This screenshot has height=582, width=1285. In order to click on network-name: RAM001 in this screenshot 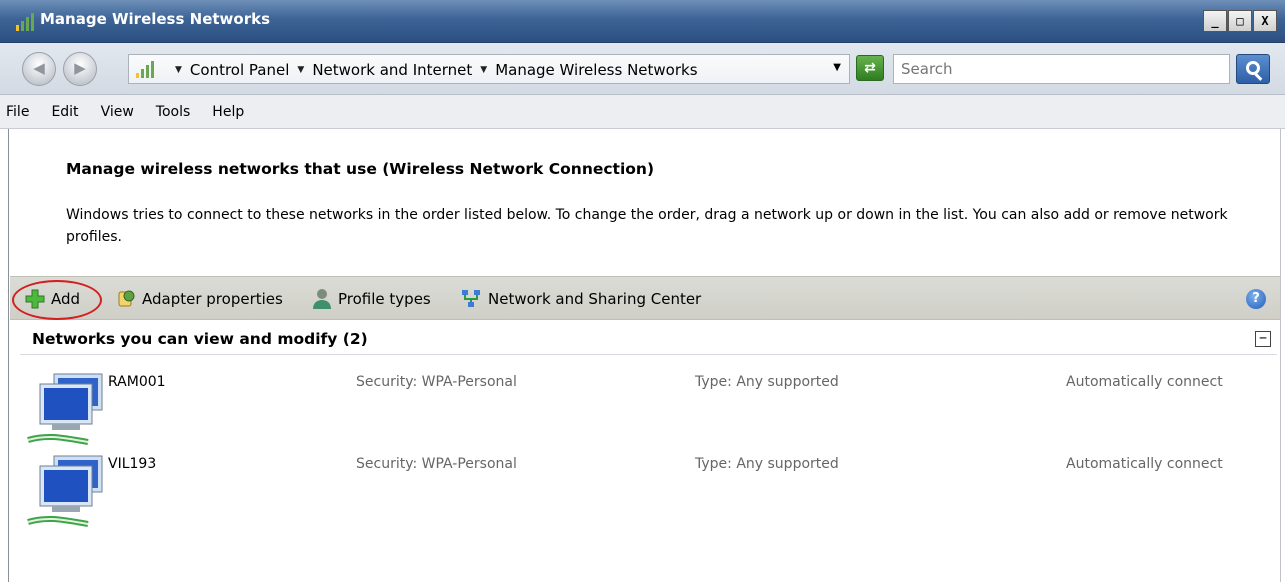, I will do `click(137, 382)`.